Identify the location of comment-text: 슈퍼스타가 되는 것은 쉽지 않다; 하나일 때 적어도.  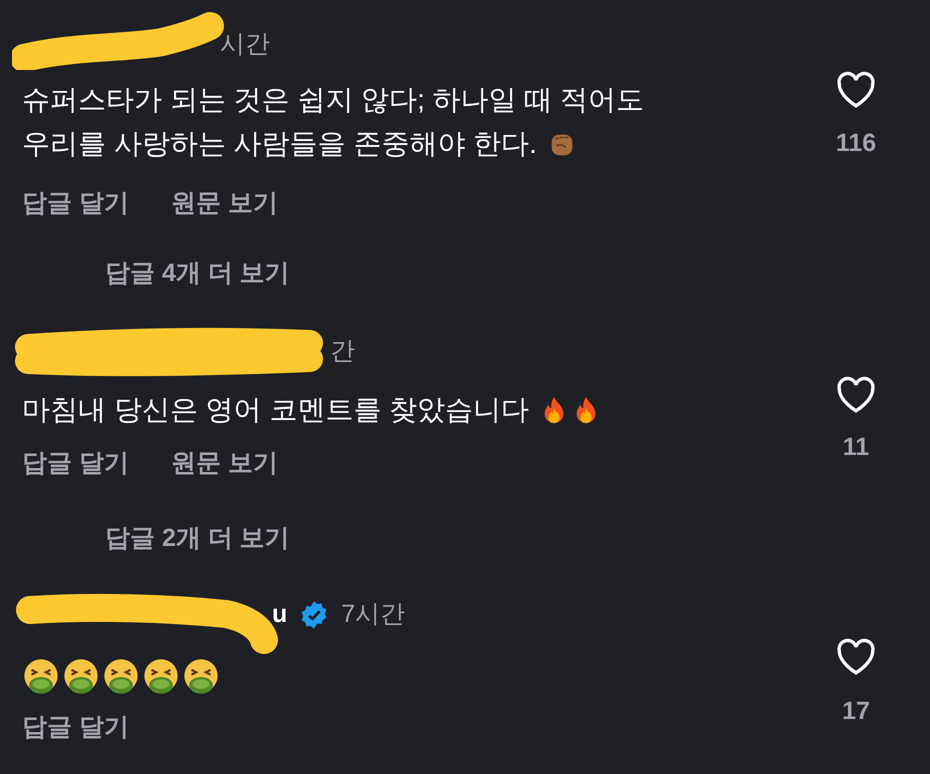
(333, 100).